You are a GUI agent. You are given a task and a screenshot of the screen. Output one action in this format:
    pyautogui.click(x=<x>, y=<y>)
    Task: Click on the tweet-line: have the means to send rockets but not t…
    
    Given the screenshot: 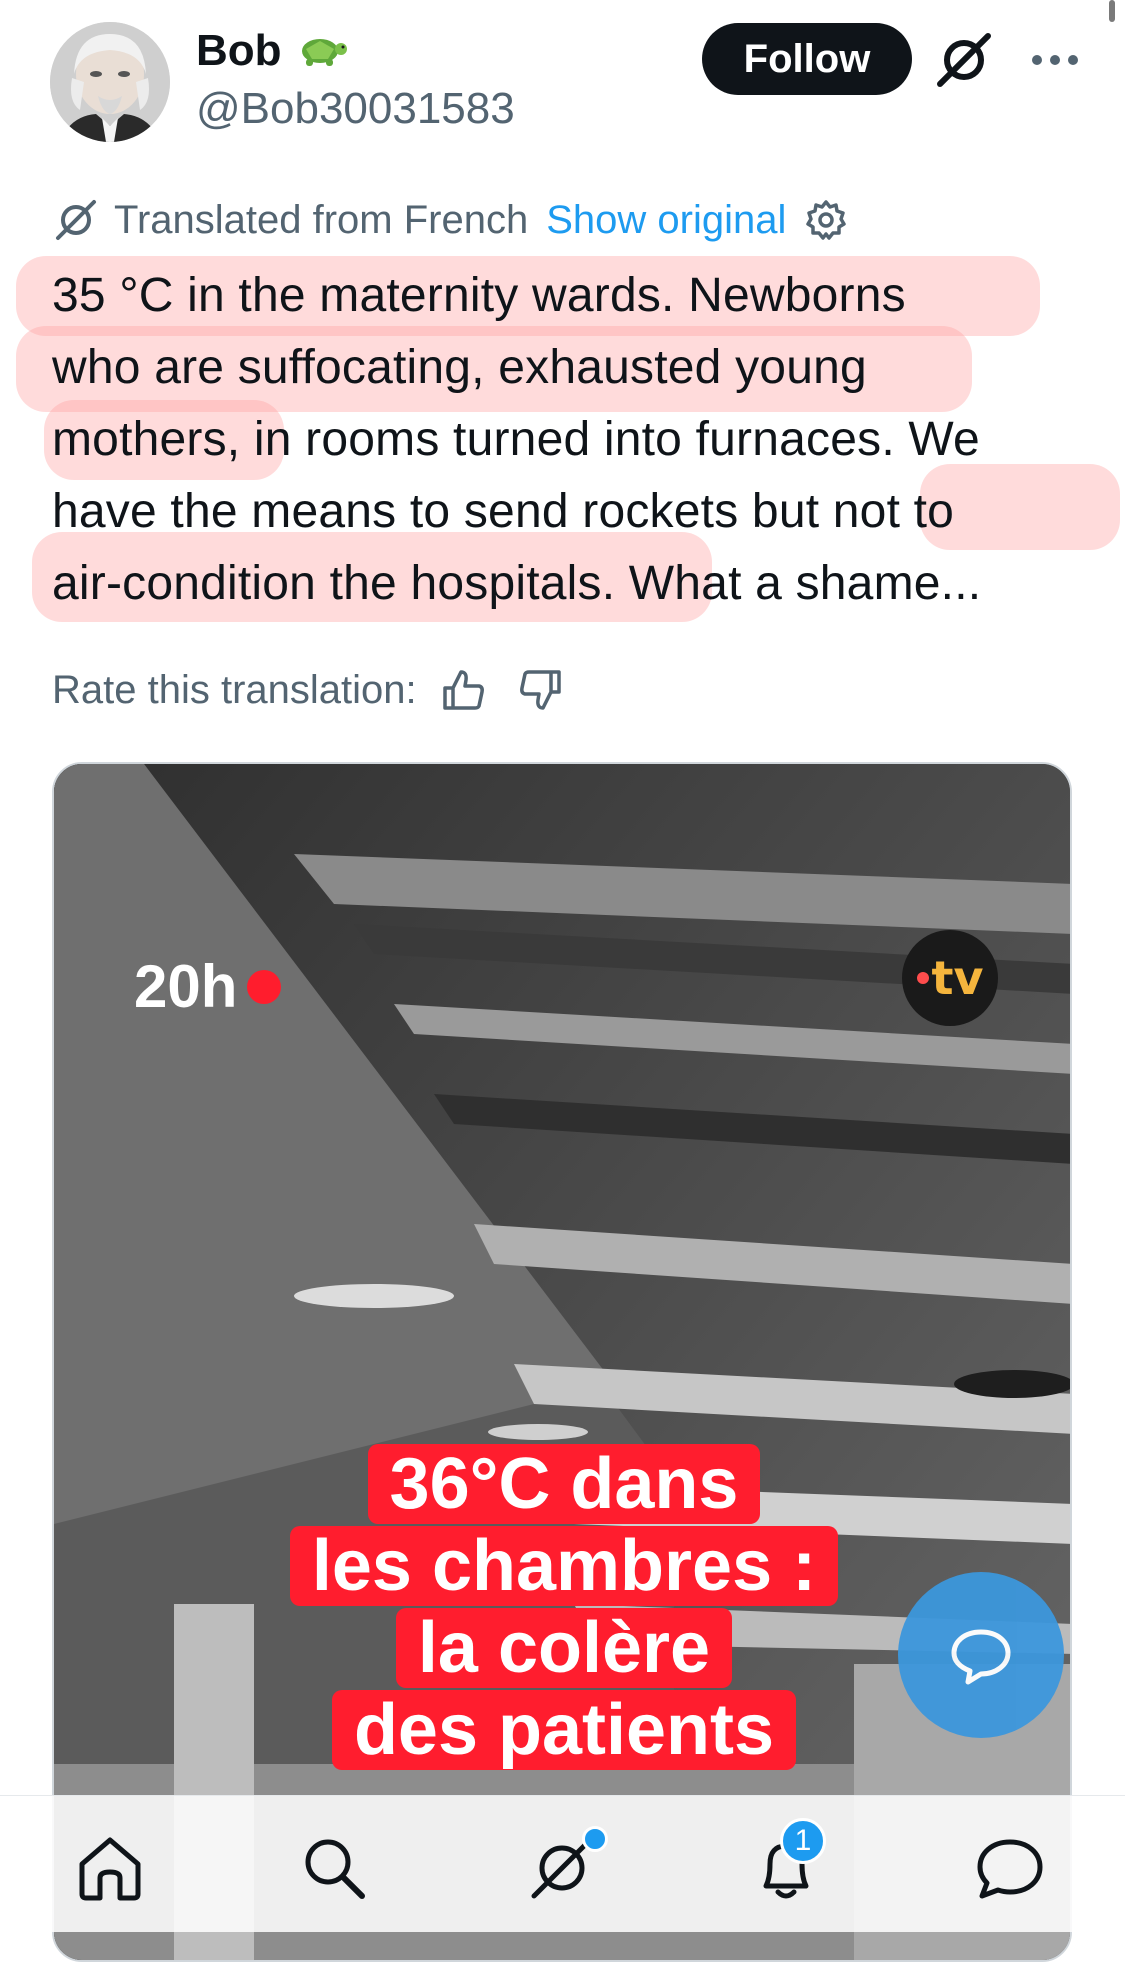 What is the action you would take?
    pyautogui.click(x=503, y=511)
    